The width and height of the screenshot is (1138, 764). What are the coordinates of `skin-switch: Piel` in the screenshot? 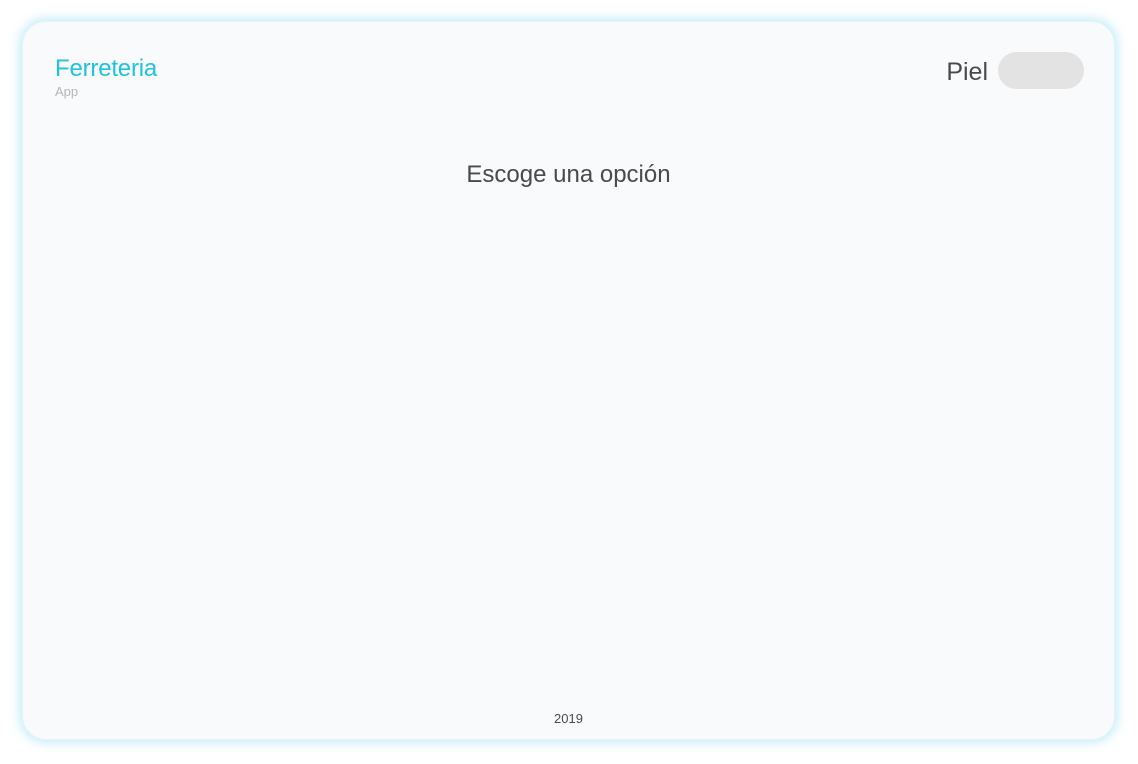 It's located at (1015, 70).